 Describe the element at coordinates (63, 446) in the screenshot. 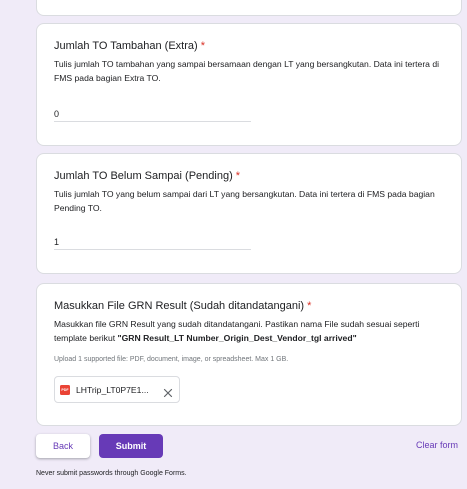

I see `back-button: Back` at that location.